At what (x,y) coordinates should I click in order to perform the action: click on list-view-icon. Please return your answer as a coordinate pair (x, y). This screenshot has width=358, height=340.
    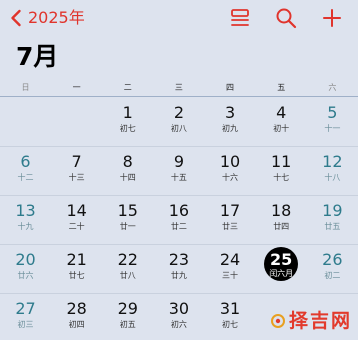
    Looking at the image, I should click on (240, 18).